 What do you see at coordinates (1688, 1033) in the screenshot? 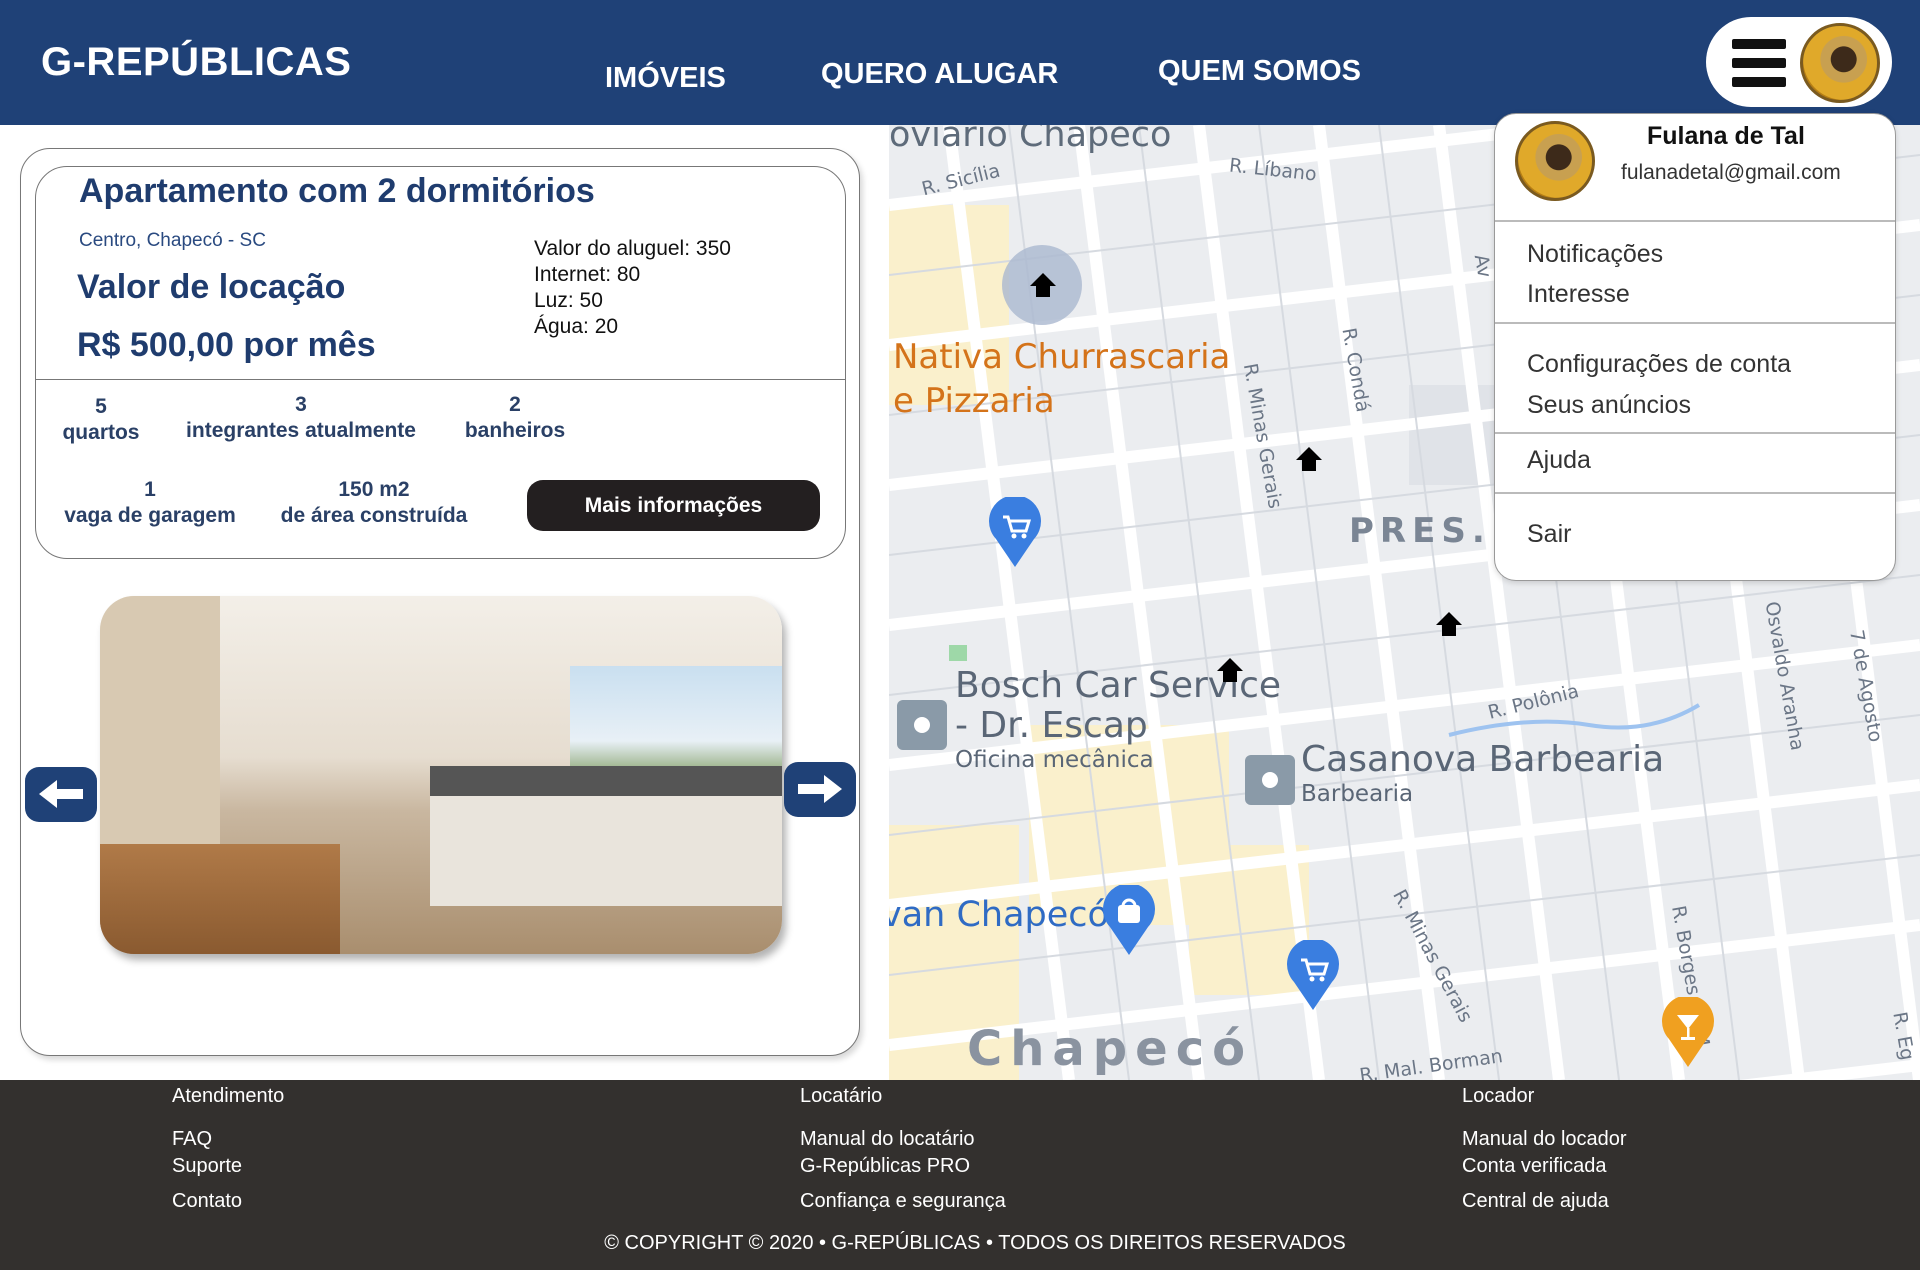
I see `cocktail-pin-icon` at bounding box center [1688, 1033].